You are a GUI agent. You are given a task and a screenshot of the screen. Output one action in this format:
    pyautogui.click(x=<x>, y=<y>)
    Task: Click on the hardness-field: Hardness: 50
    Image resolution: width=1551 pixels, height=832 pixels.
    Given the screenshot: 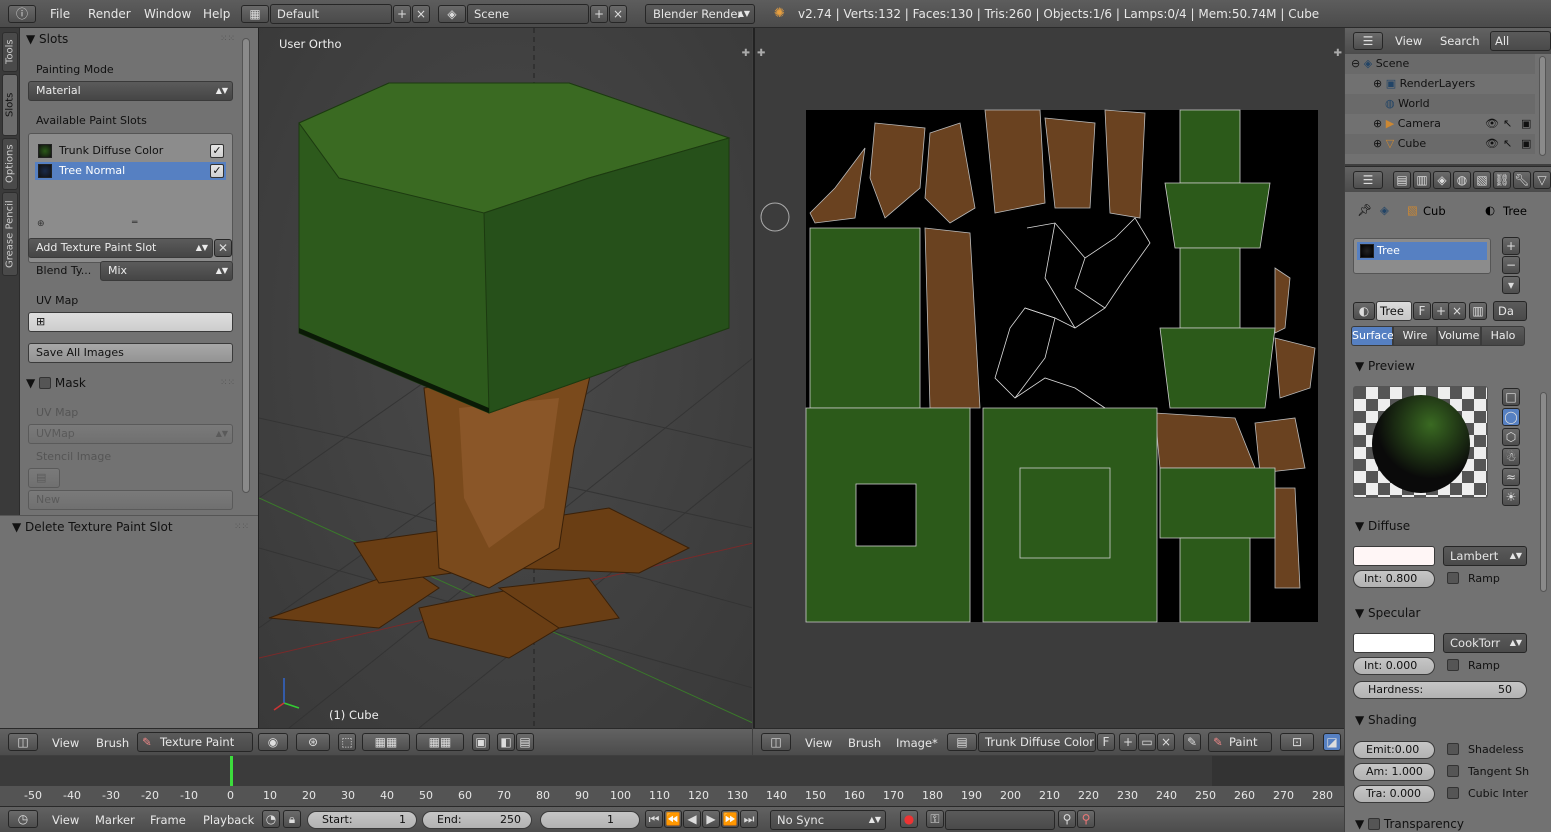 What is the action you would take?
    pyautogui.click(x=1440, y=690)
    